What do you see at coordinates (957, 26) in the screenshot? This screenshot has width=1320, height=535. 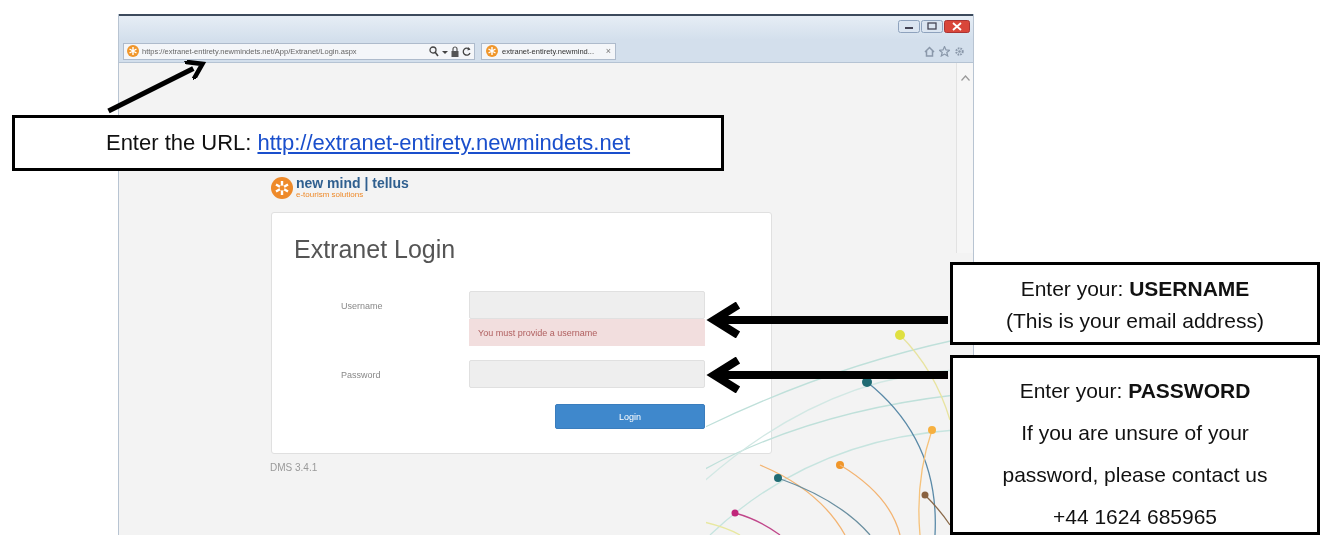 I see `close-icon` at bounding box center [957, 26].